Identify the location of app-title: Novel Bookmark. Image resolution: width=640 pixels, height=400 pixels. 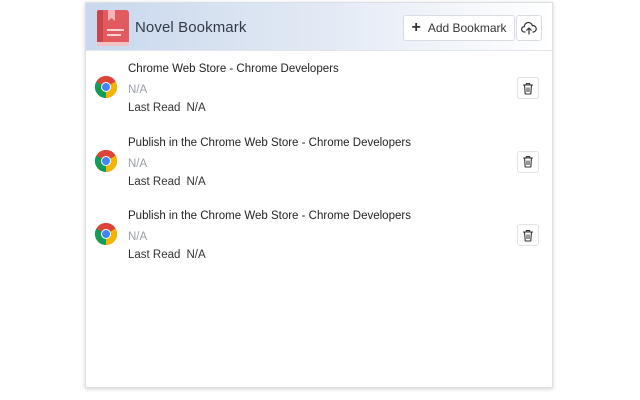
(191, 27).